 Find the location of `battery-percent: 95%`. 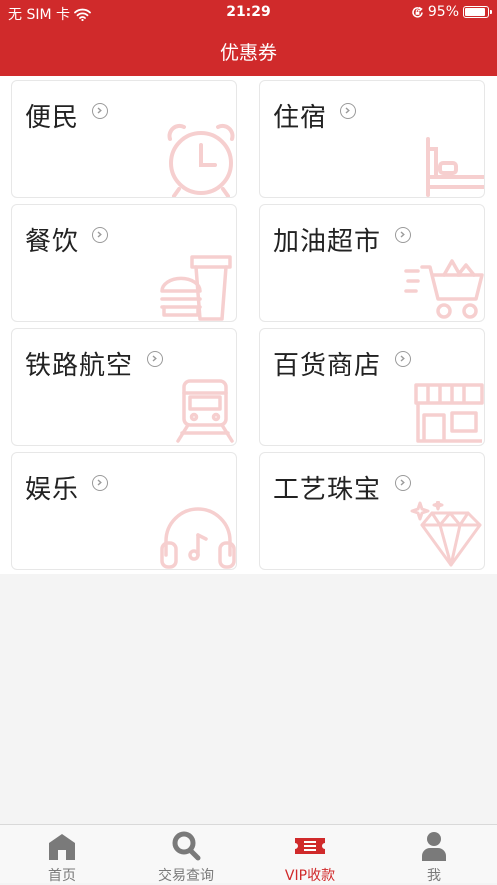

battery-percent: 95% is located at coordinates (443, 12).